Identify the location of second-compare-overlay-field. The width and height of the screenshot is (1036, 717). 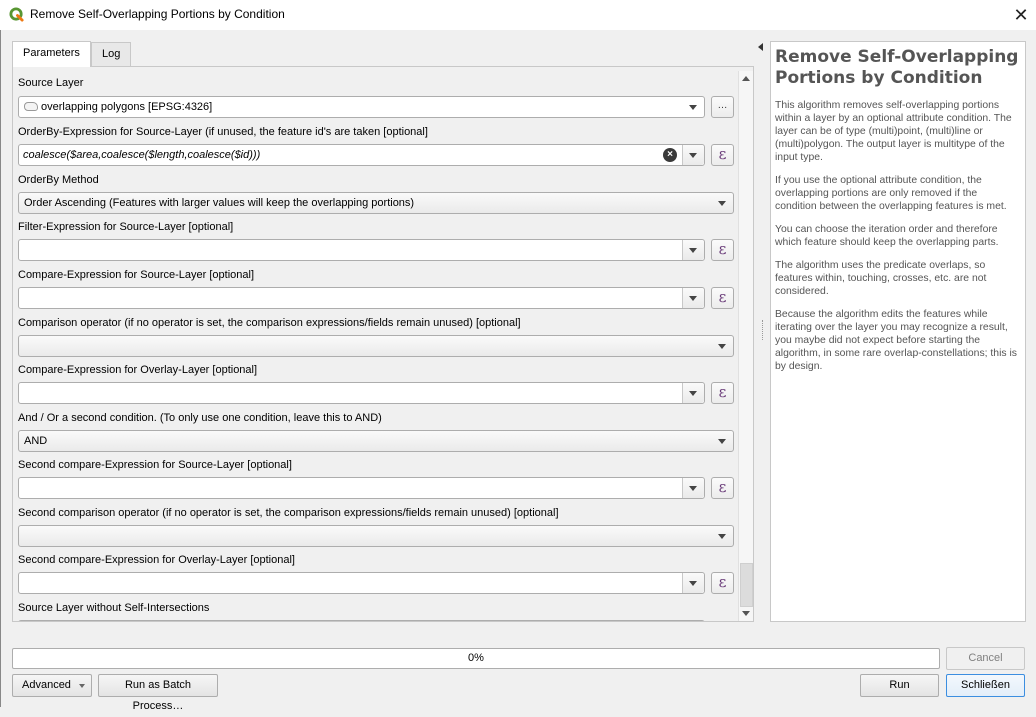
(361, 583).